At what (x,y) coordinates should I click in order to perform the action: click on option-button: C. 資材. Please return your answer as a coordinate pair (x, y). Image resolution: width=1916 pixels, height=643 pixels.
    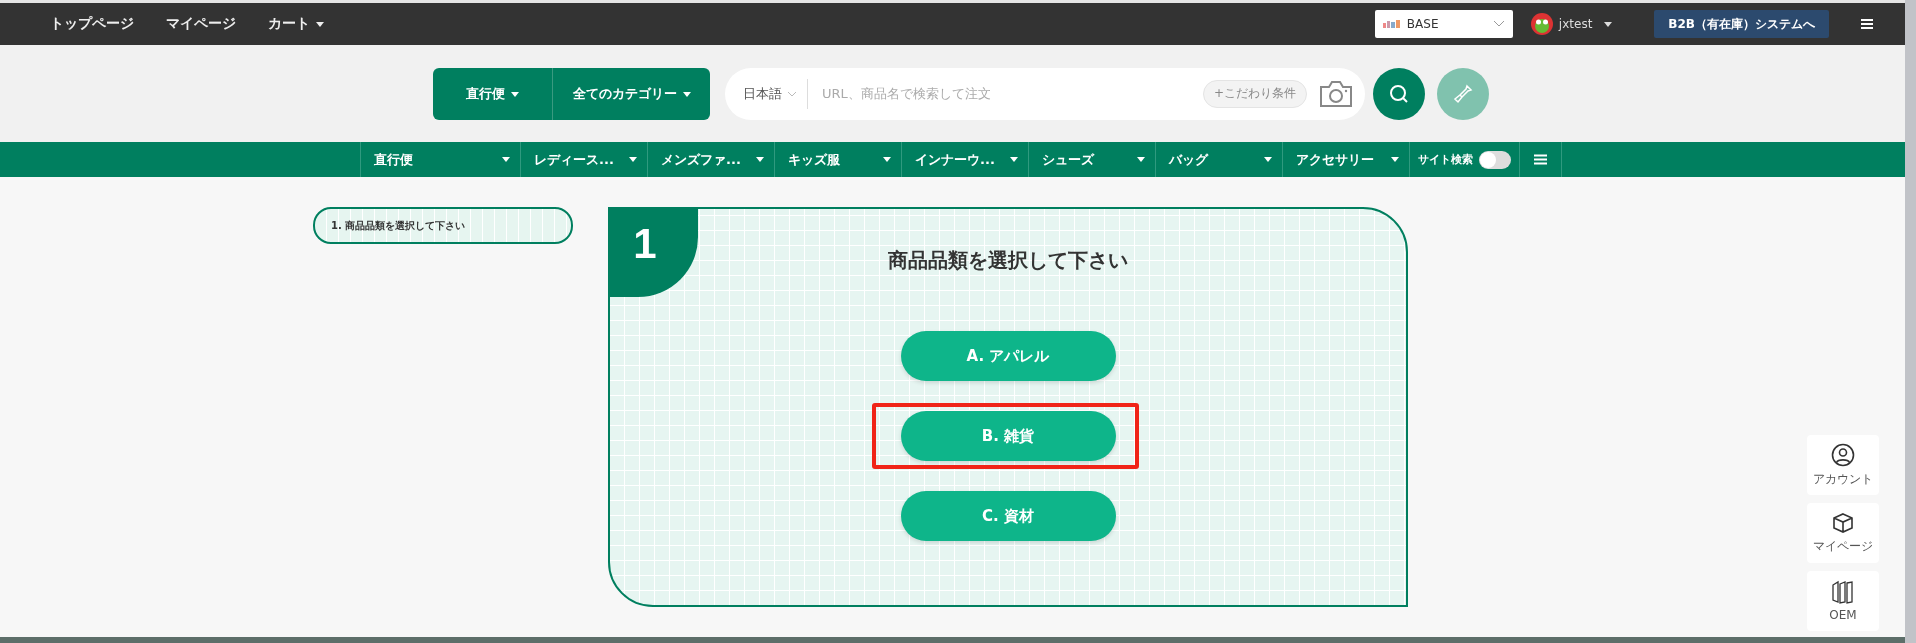
    Looking at the image, I should click on (1008, 516).